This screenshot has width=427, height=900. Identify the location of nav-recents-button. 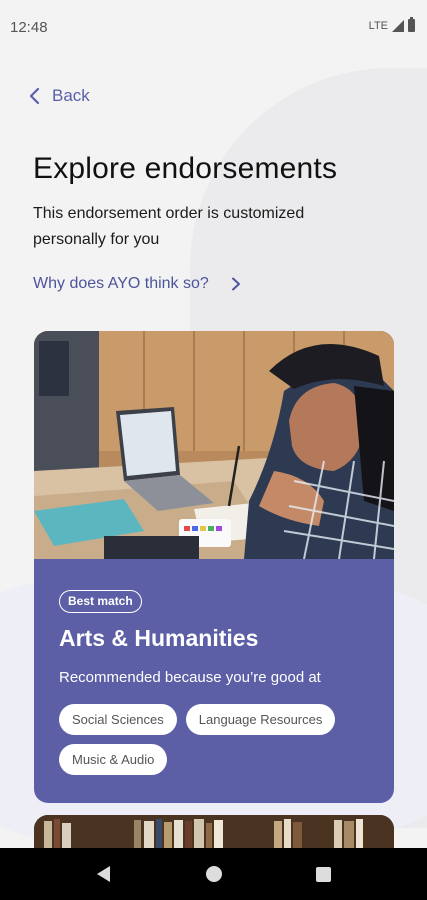
(324, 874).